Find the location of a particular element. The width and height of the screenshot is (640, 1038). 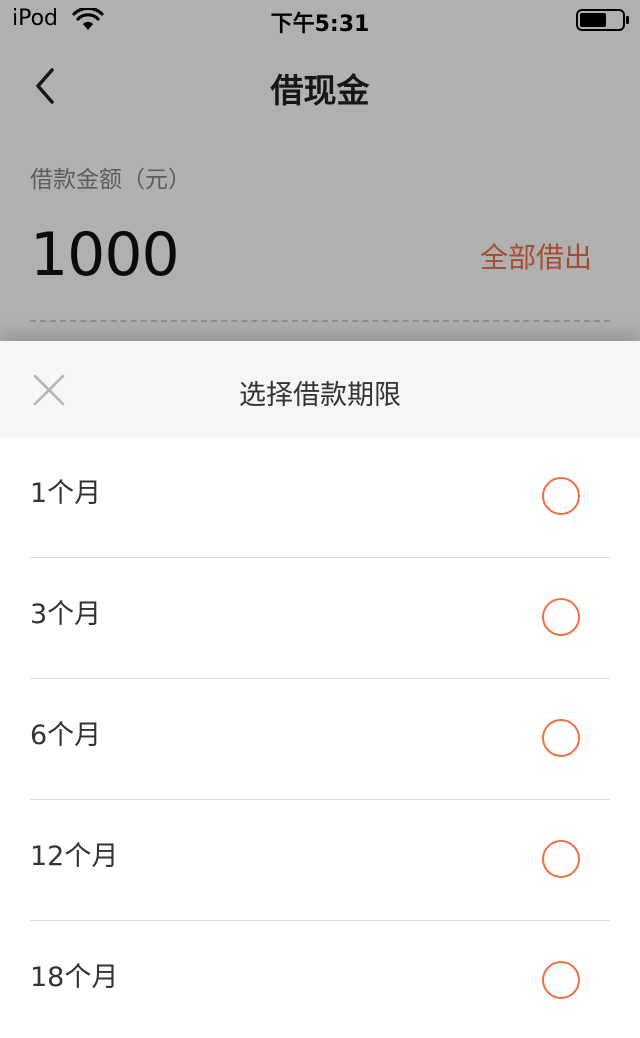

term-option-3: 3个月 is located at coordinates (320, 618).